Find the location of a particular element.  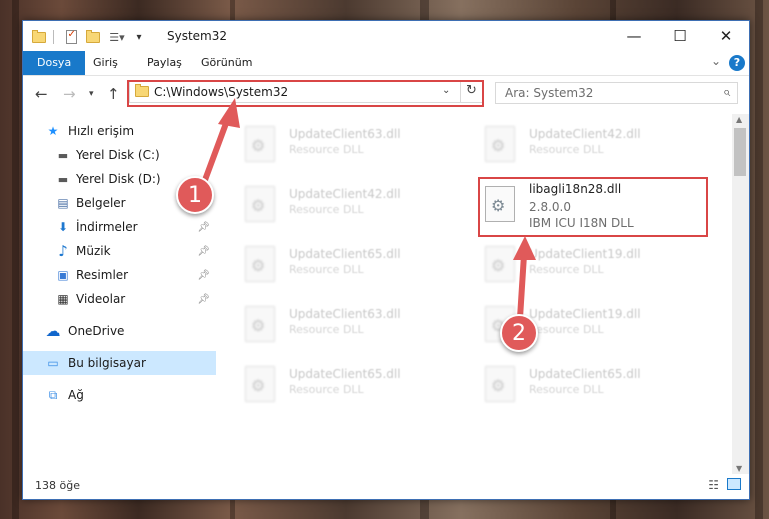

step-2-badge: 2 is located at coordinates (519, 333).